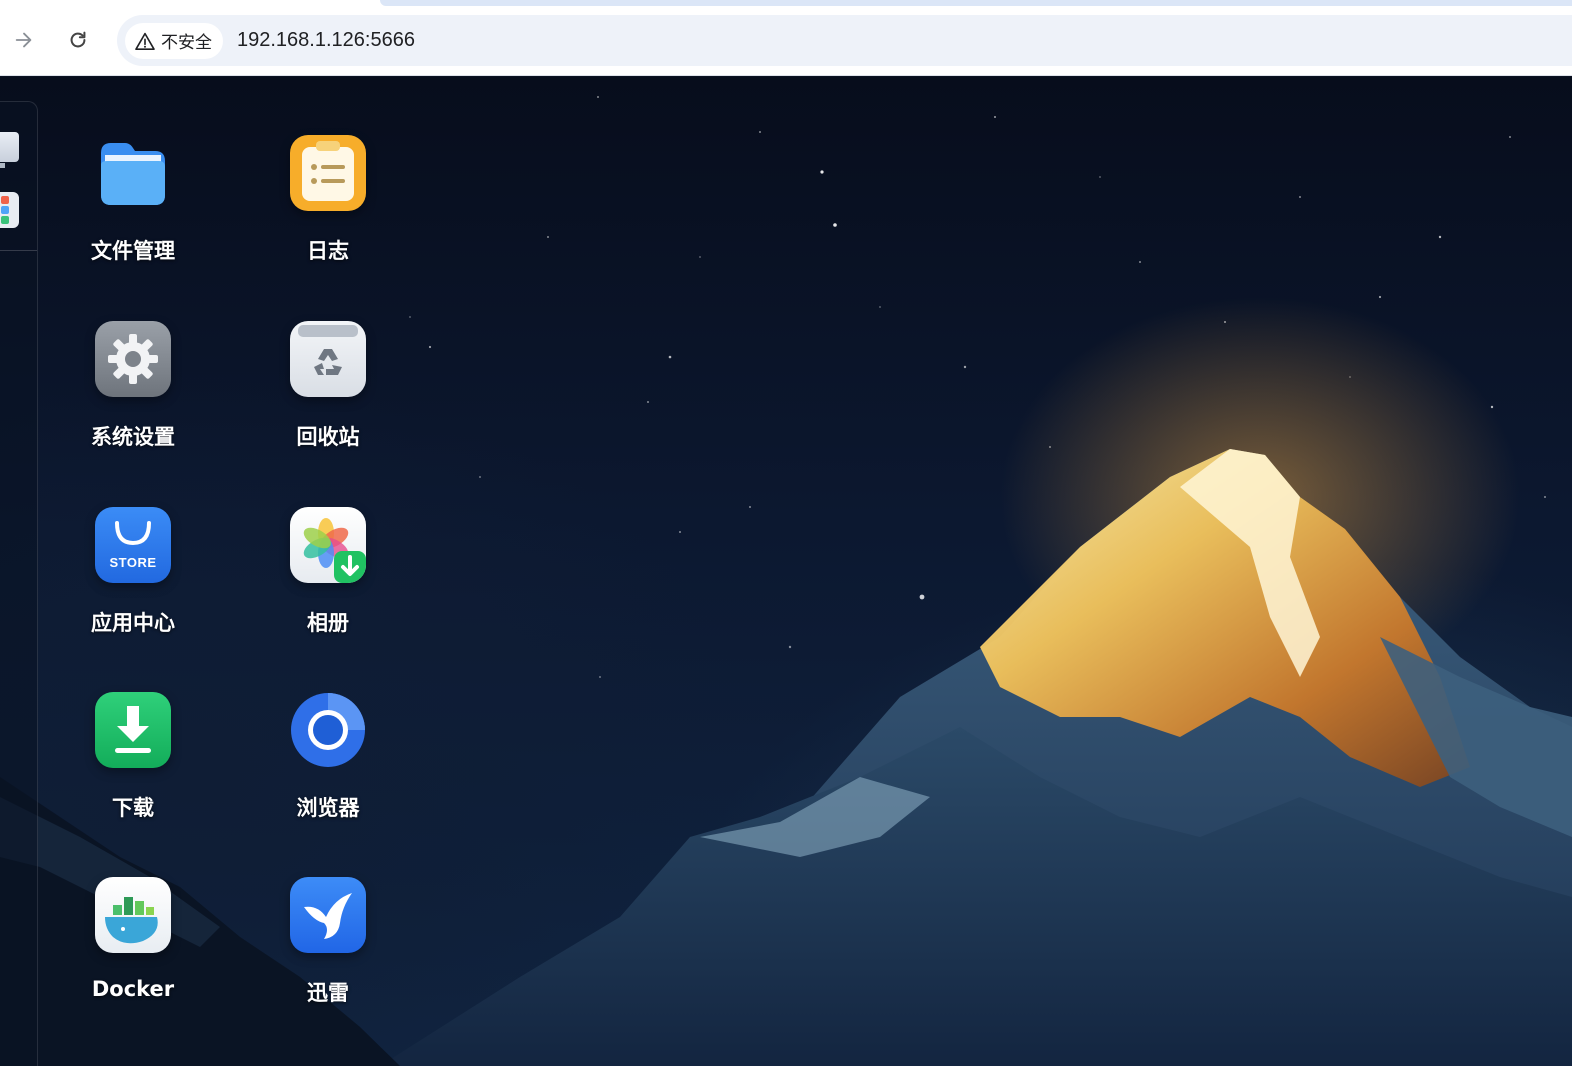 This screenshot has width=1572, height=1066. What do you see at coordinates (186, 43) in the screenshot?
I see `security-label: 不安全` at bounding box center [186, 43].